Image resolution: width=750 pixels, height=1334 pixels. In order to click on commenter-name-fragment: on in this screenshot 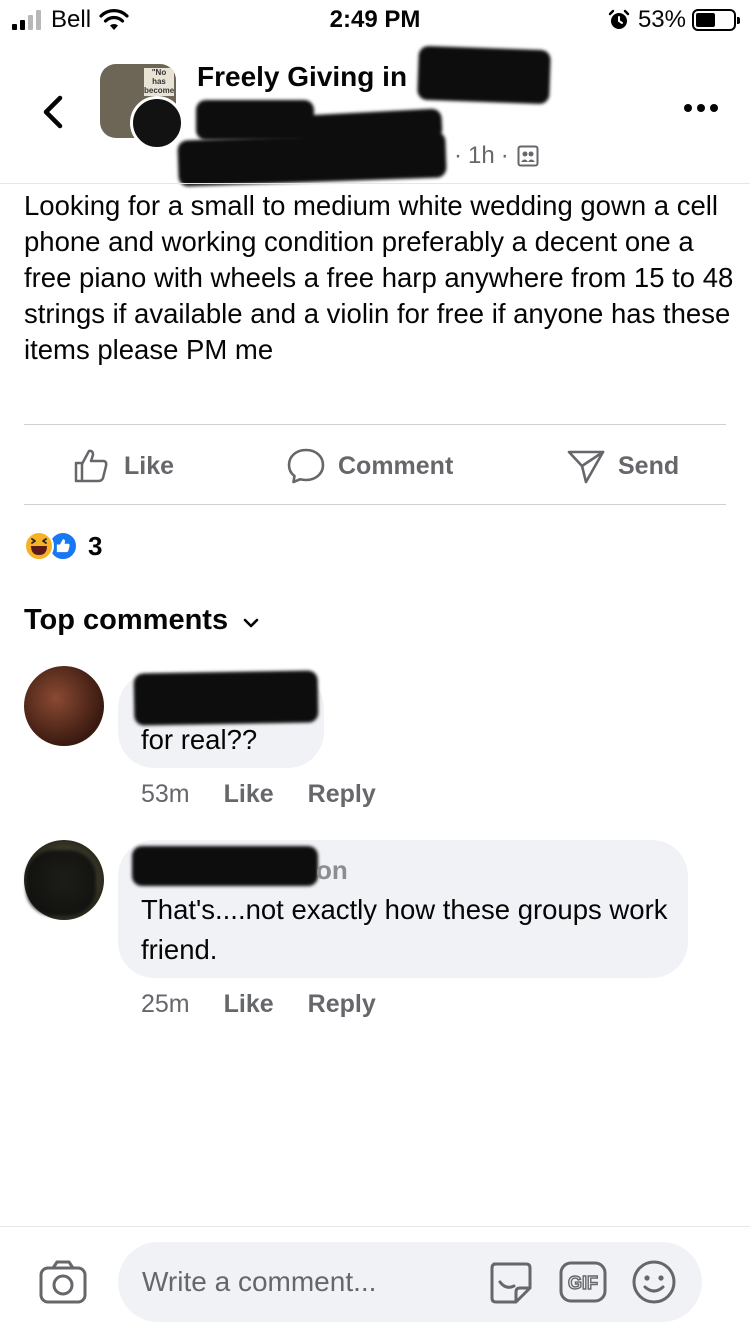, I will do `click(332, 870)`.